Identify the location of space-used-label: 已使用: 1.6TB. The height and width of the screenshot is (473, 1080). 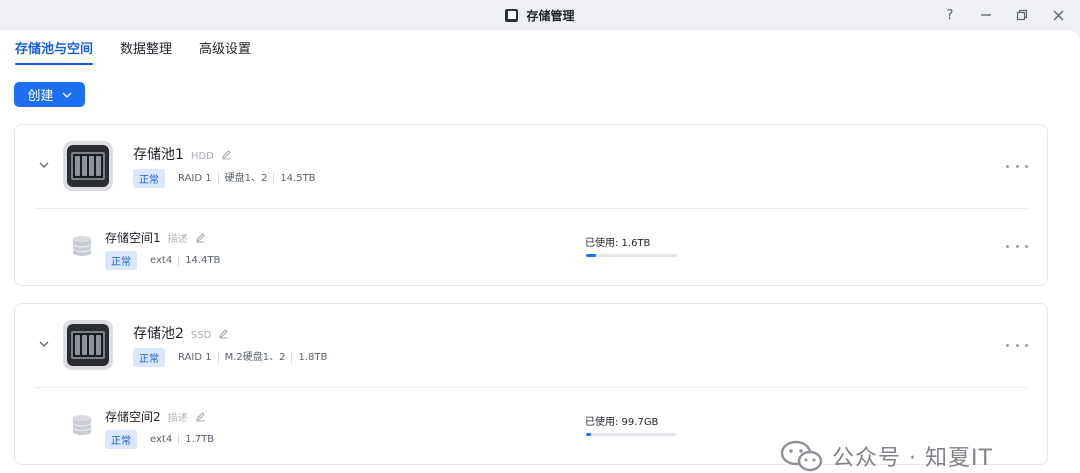
(618, 243).